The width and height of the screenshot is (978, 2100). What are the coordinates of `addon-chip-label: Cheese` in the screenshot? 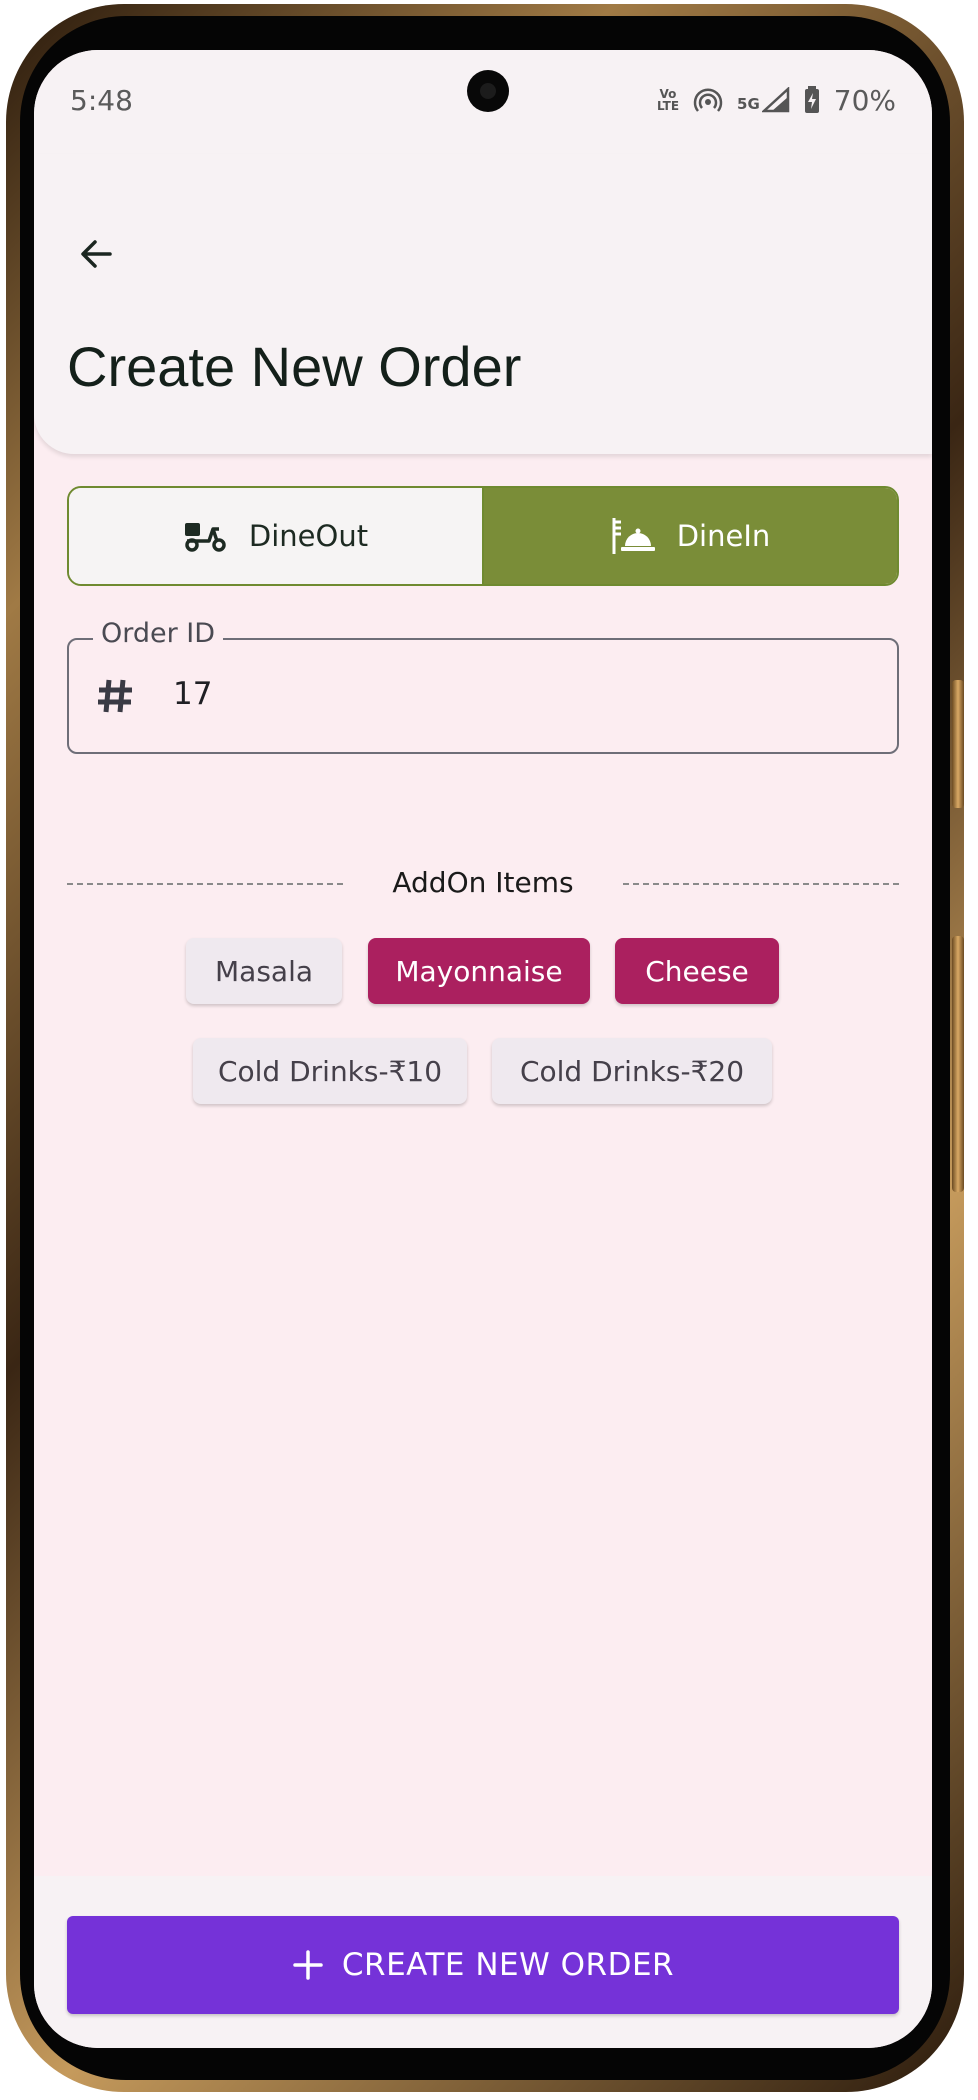 It's located at (697, 971).